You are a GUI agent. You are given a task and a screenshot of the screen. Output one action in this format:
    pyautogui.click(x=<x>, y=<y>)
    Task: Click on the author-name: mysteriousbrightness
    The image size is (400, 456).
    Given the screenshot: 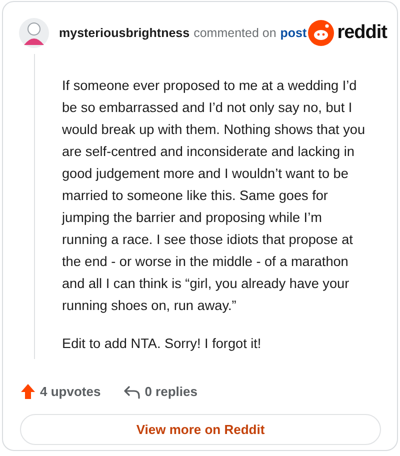 What is the action you would take?
    pyautogui.click(x=124, y=33)
    